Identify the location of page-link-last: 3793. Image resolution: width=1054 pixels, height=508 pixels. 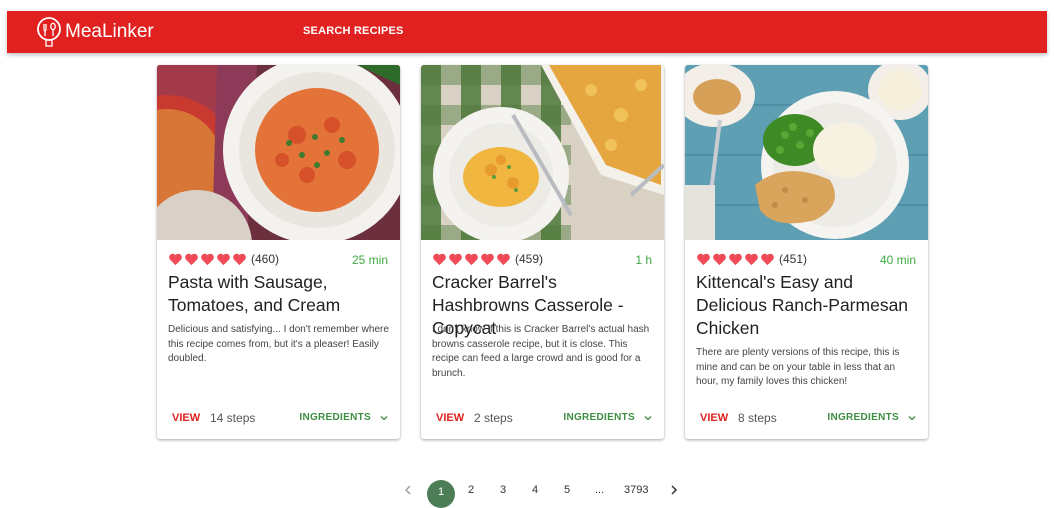
(636, 490).